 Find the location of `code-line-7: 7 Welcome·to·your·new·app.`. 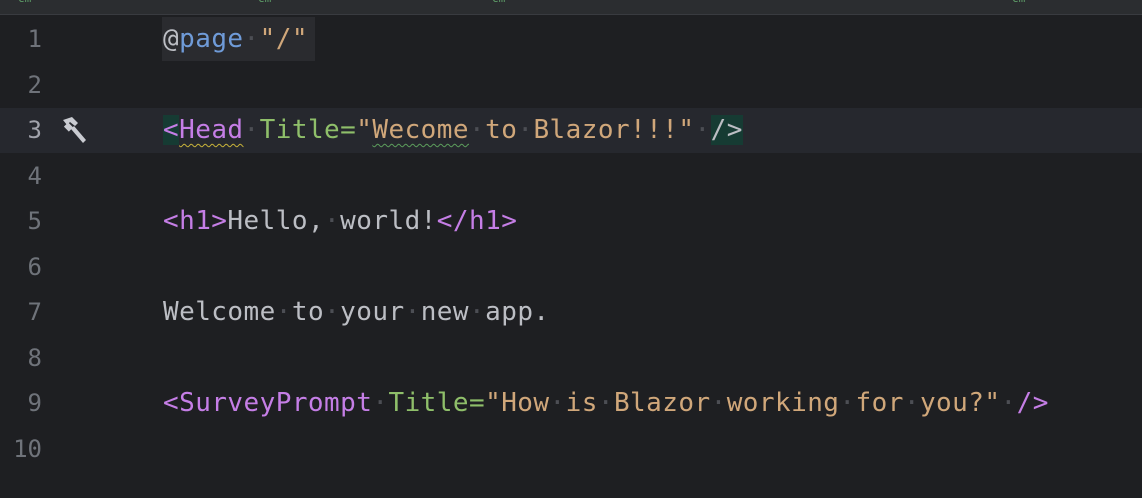

code-line-7: 7 Welcome·to·your·new·app. is located at coordinates (571, 312).